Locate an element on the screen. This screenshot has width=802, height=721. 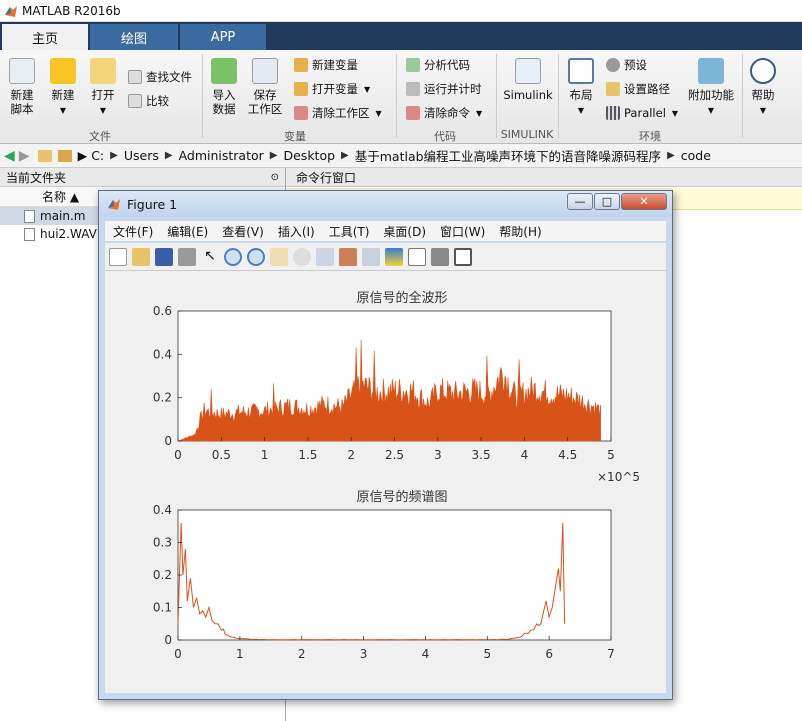
tab-plots: 绘图 is located at coordinates (134, 37).